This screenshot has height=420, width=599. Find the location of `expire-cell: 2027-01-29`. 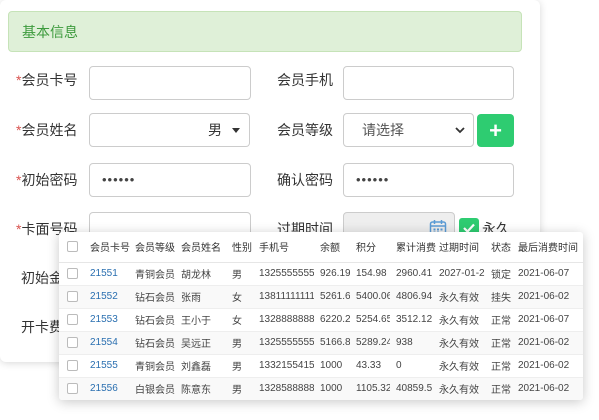

expire-cell: 2027-01-29 is located at coordinates (459, 274).